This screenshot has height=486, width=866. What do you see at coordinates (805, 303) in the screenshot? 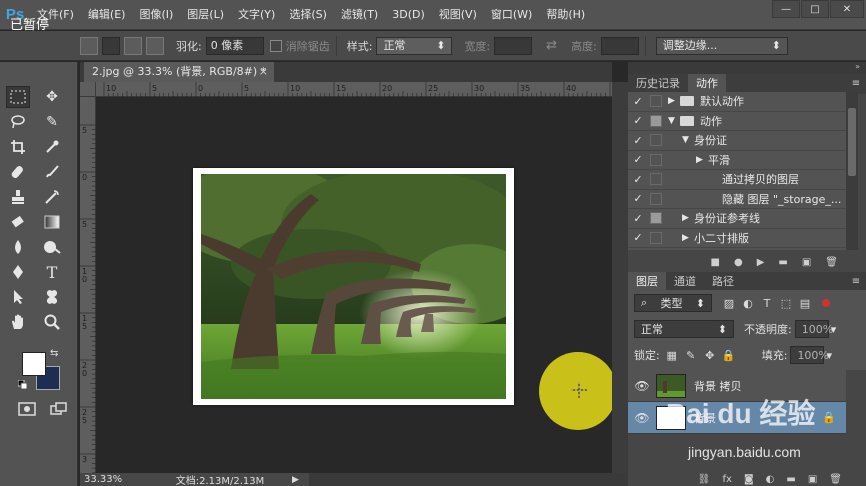
I see `filter-smart-object-icon: ▤` at bounding box center [805, 303].